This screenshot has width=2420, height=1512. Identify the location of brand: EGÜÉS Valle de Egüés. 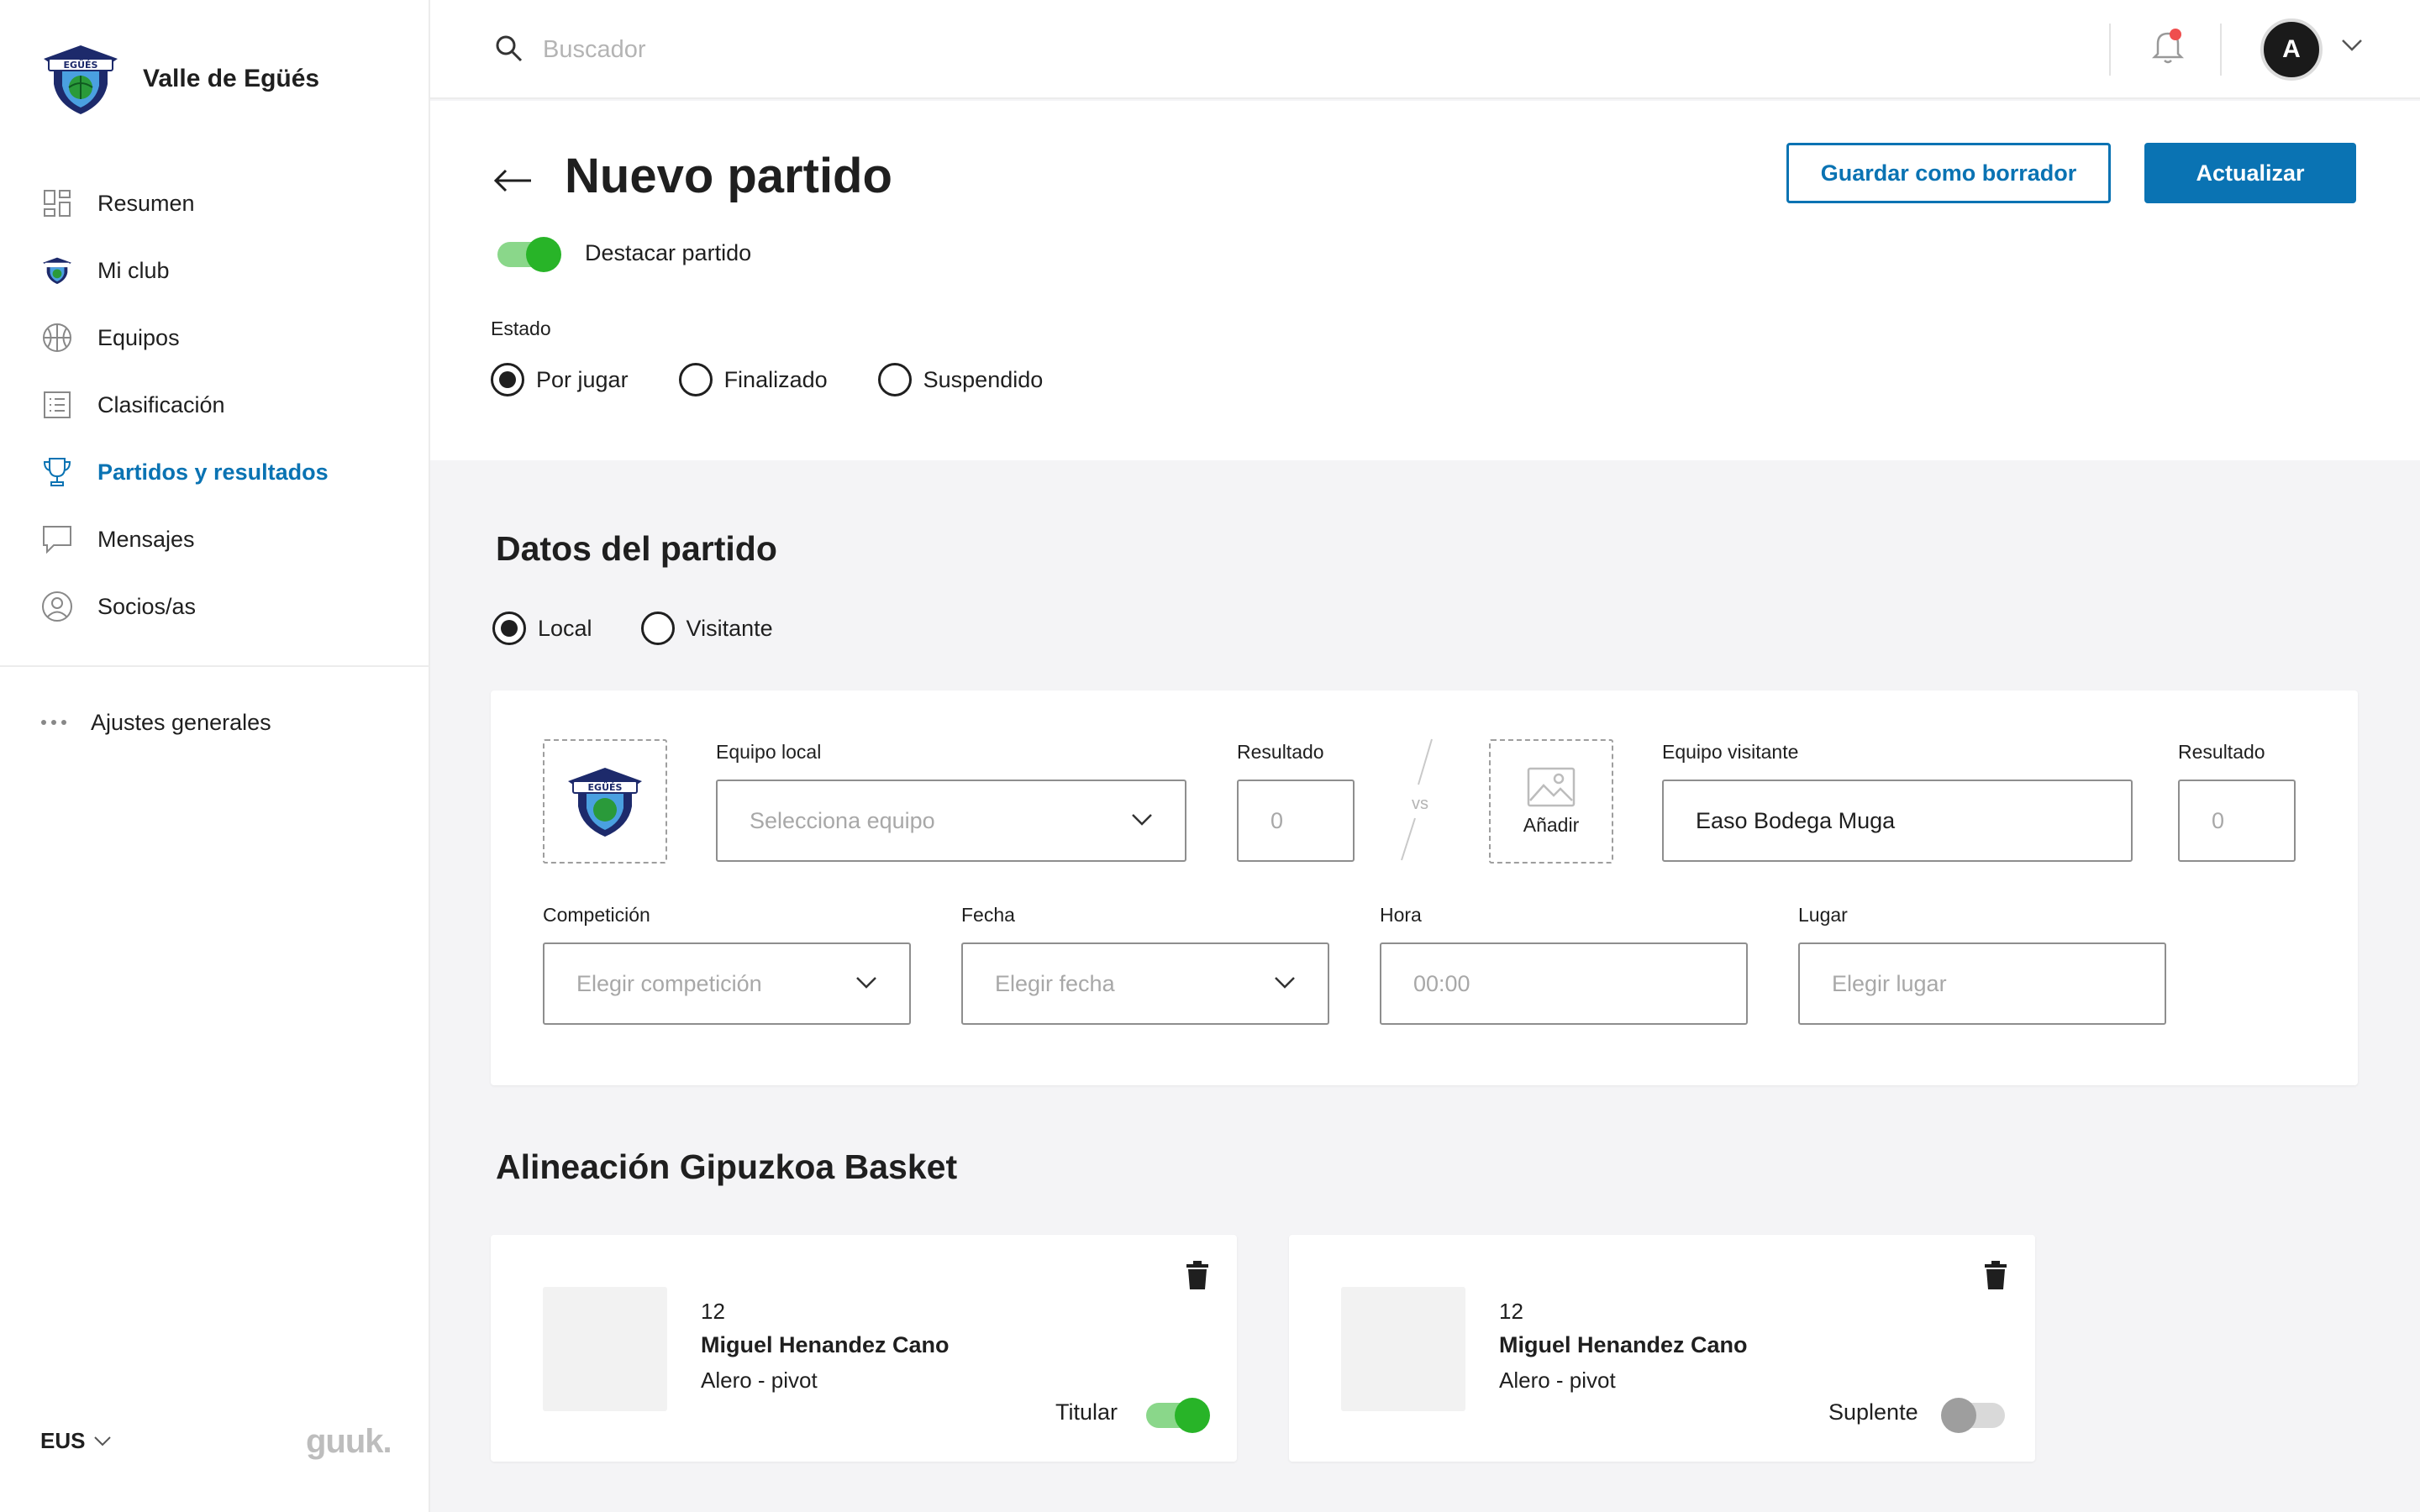
(178, 79).